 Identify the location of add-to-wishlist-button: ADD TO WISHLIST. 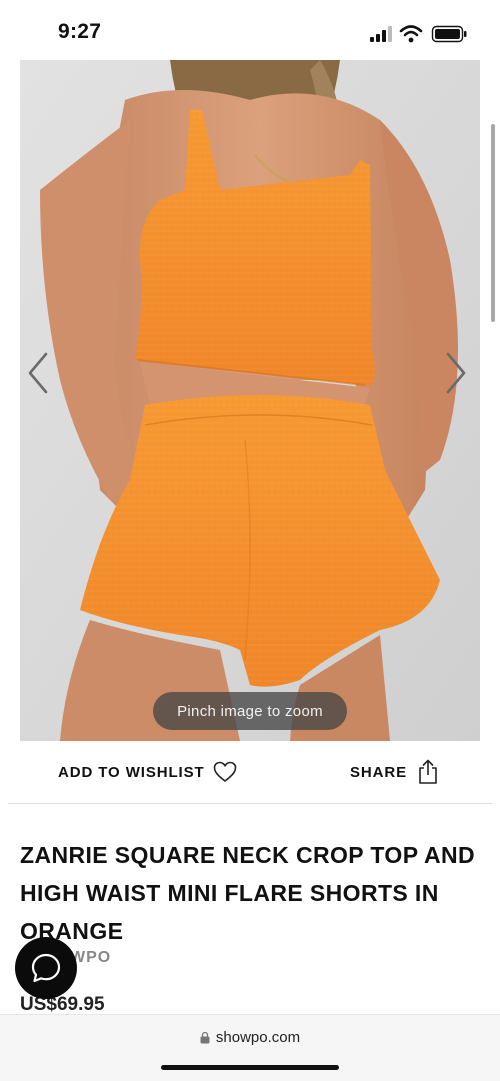
(147, 772).